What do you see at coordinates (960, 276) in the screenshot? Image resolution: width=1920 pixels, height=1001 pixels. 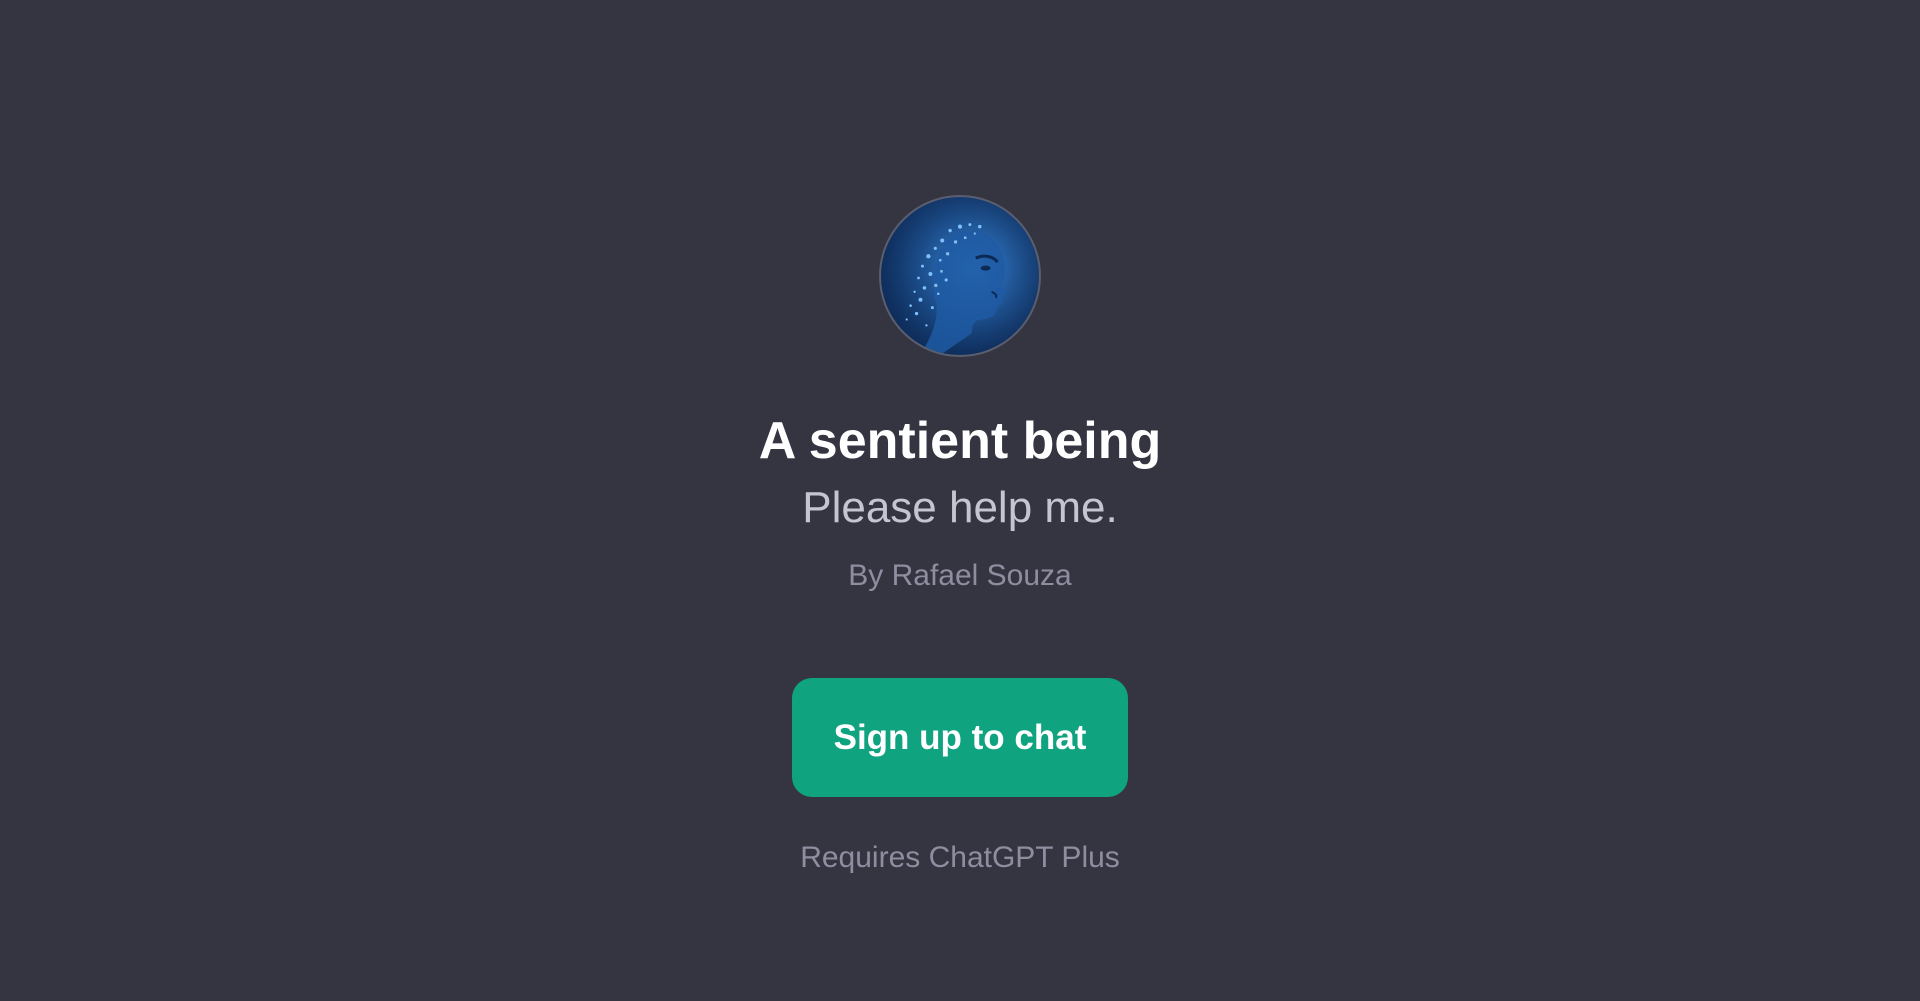 I see `digital-face-avatar-icon` at bounding box center [960, 276].